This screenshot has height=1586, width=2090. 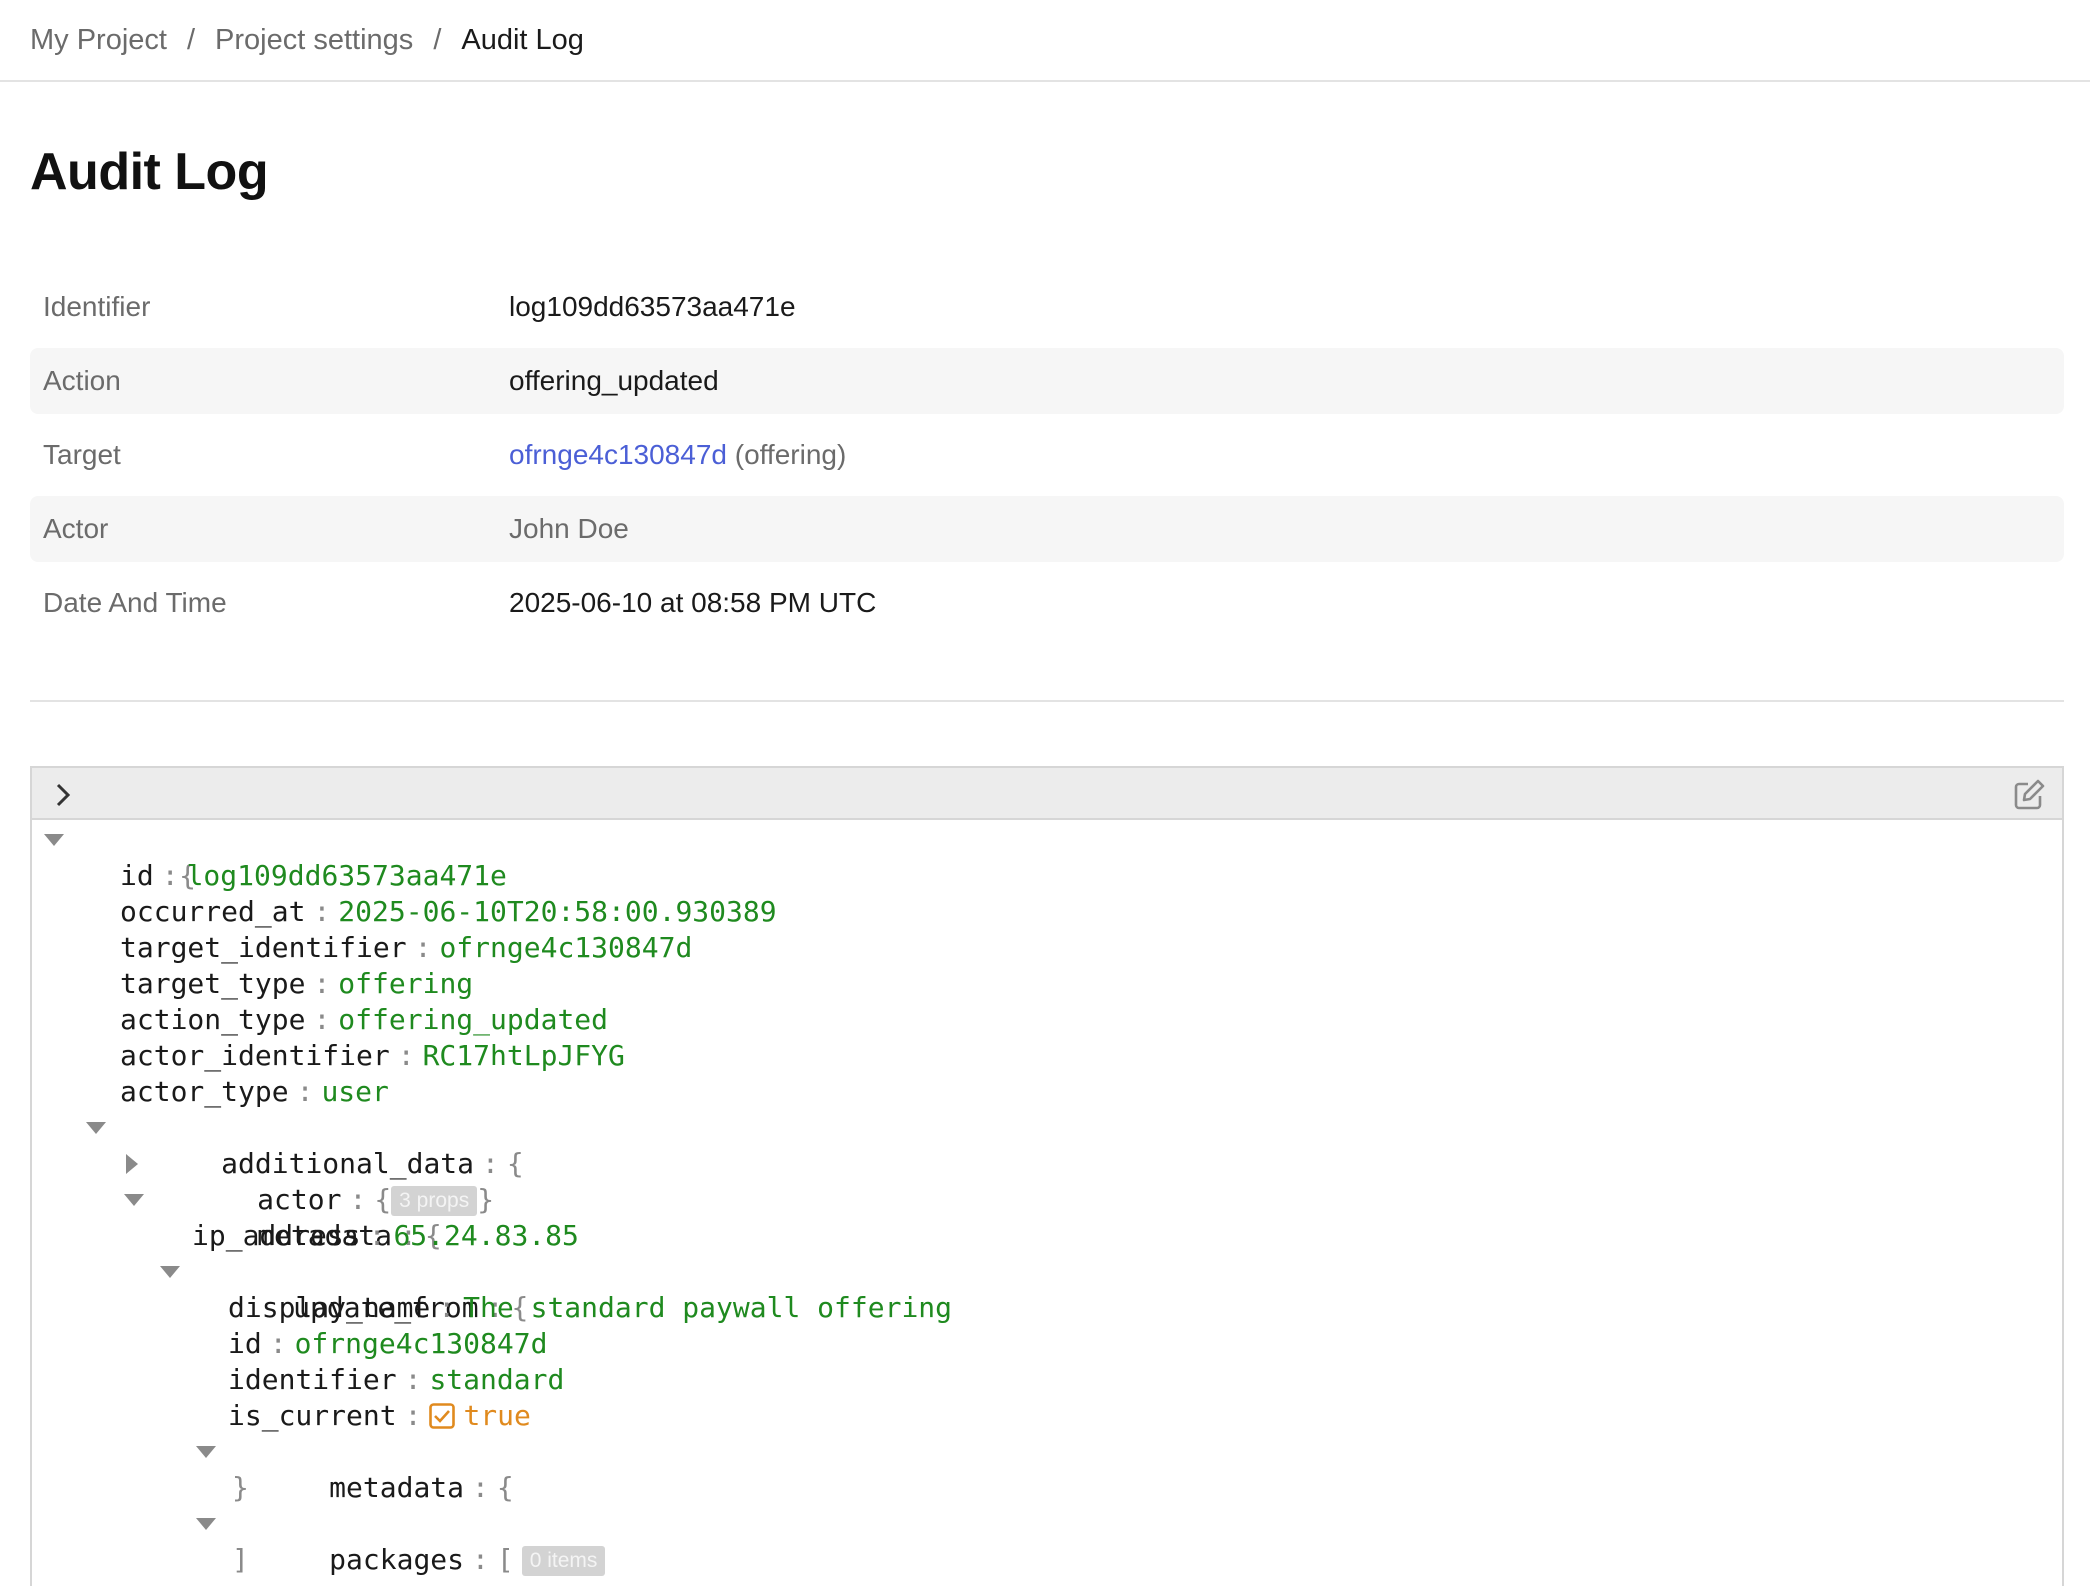 I want to click on json-key: identifier, so click(x=312, y=1379).